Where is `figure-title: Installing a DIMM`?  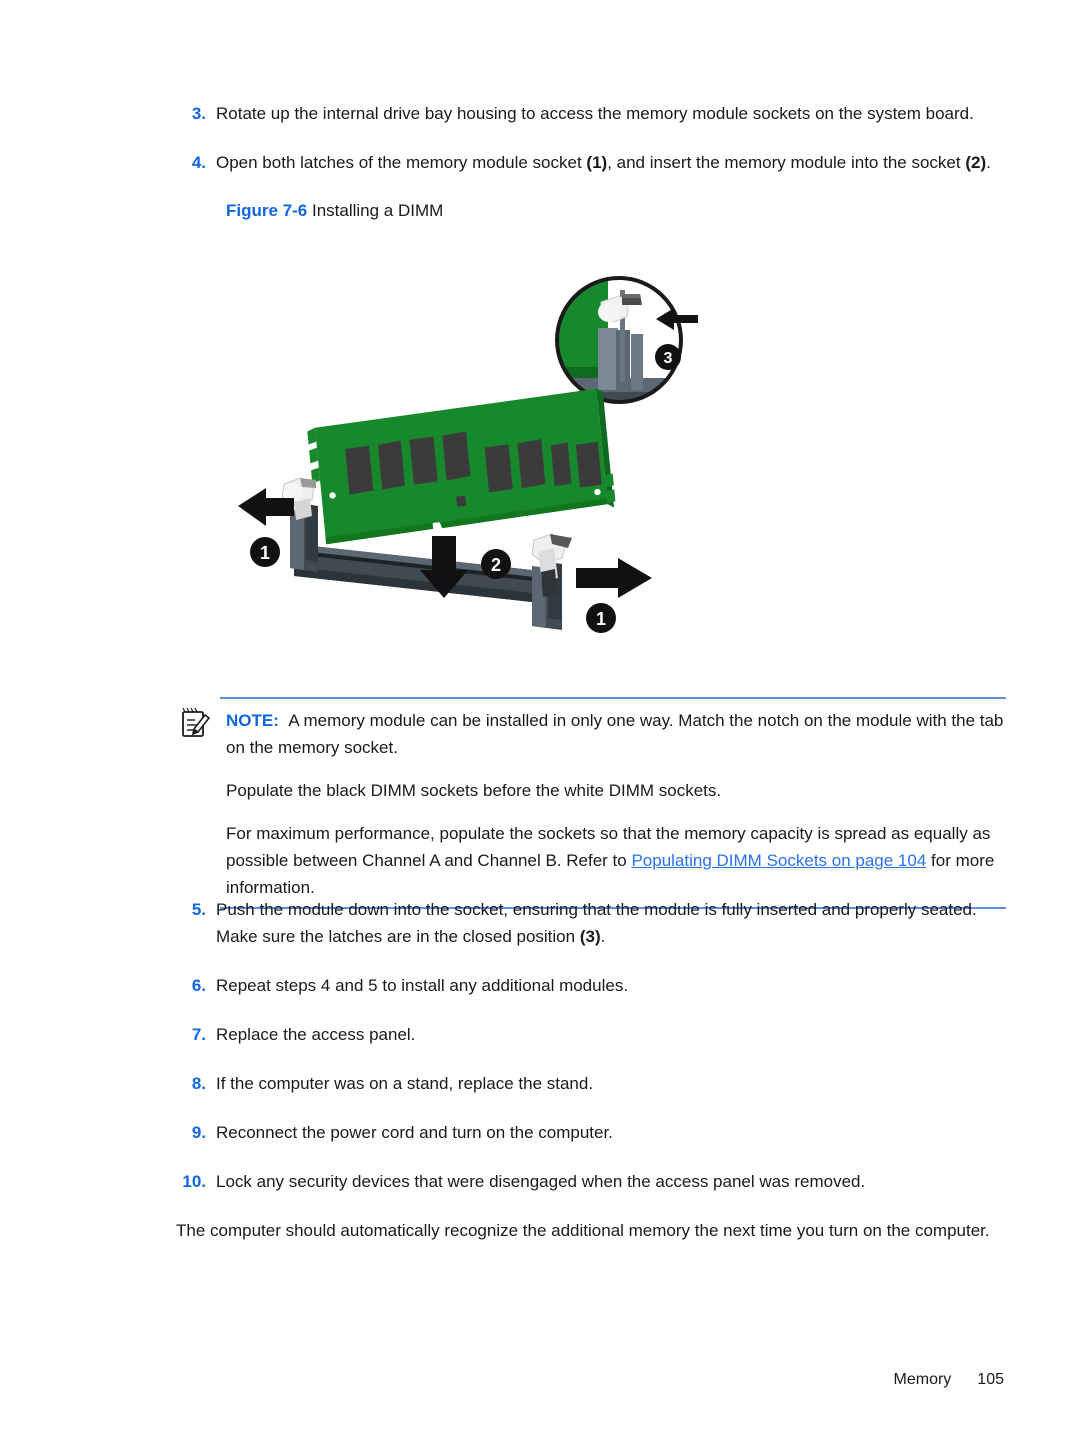
figure-title: Installing a DIMM is located at coordinates (375, 210).